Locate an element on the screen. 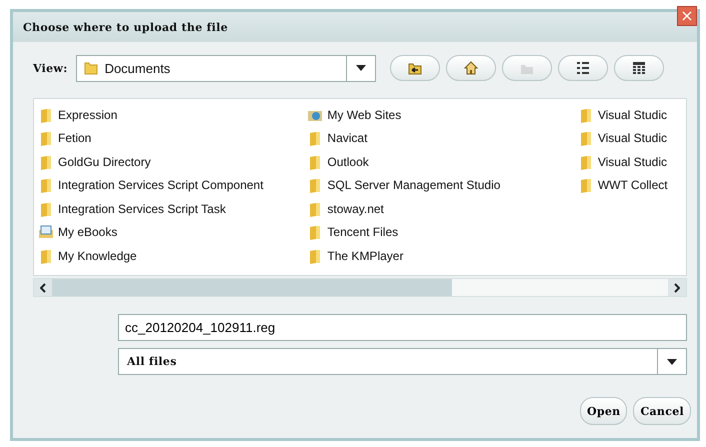  window-title: Choose where to upload the file is located at coordinates (125, 27).